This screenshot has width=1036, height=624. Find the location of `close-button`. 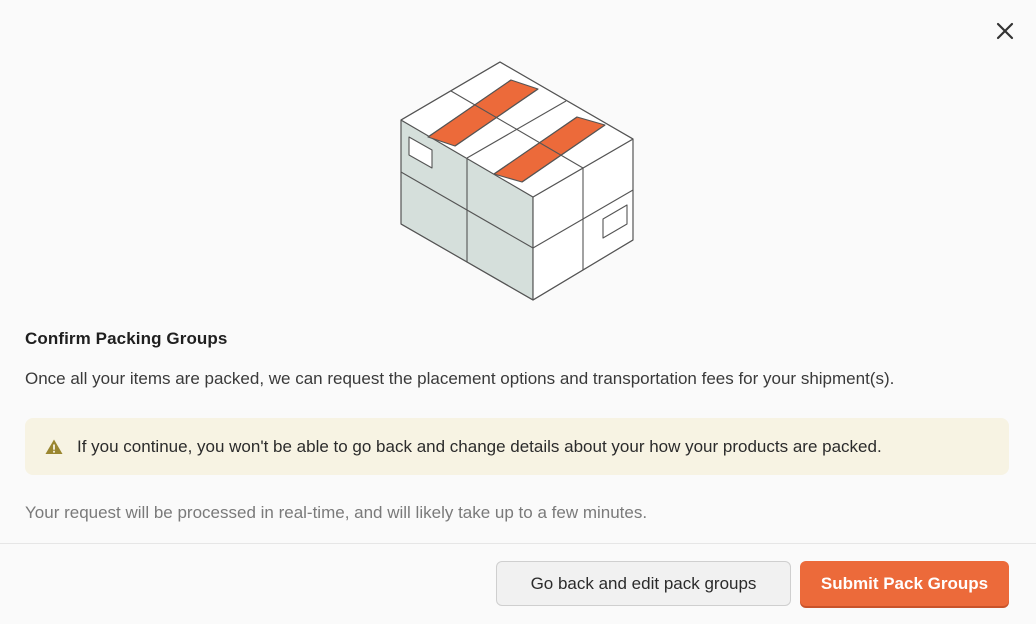

close-button is located at coordinates (1005, 31).